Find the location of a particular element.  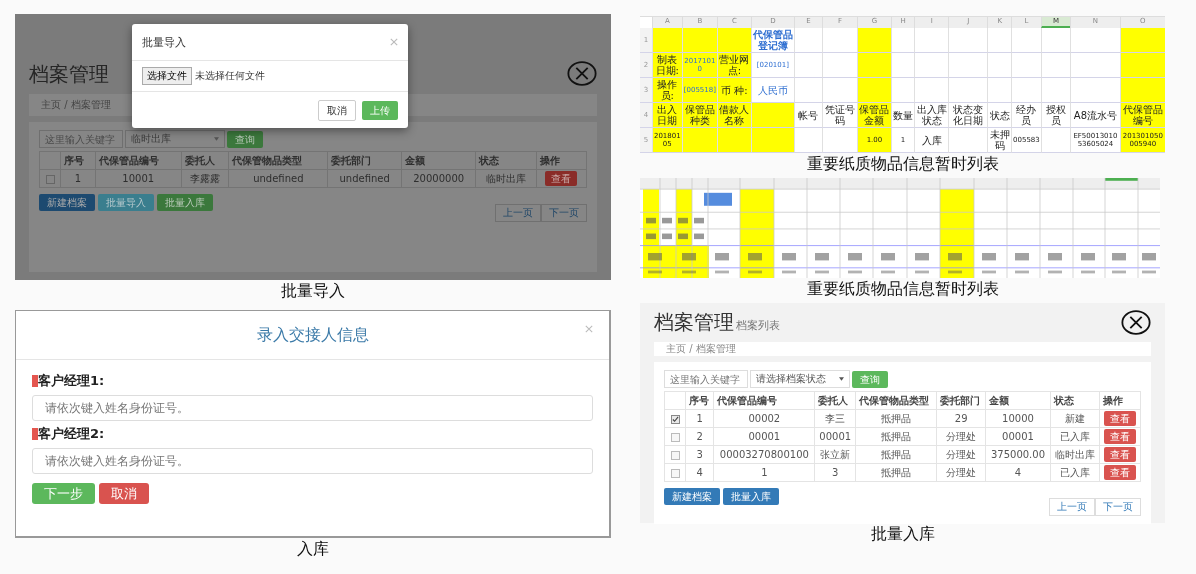

sheet-cell: 代保管品编号 is located at coordinates (1142, 115).